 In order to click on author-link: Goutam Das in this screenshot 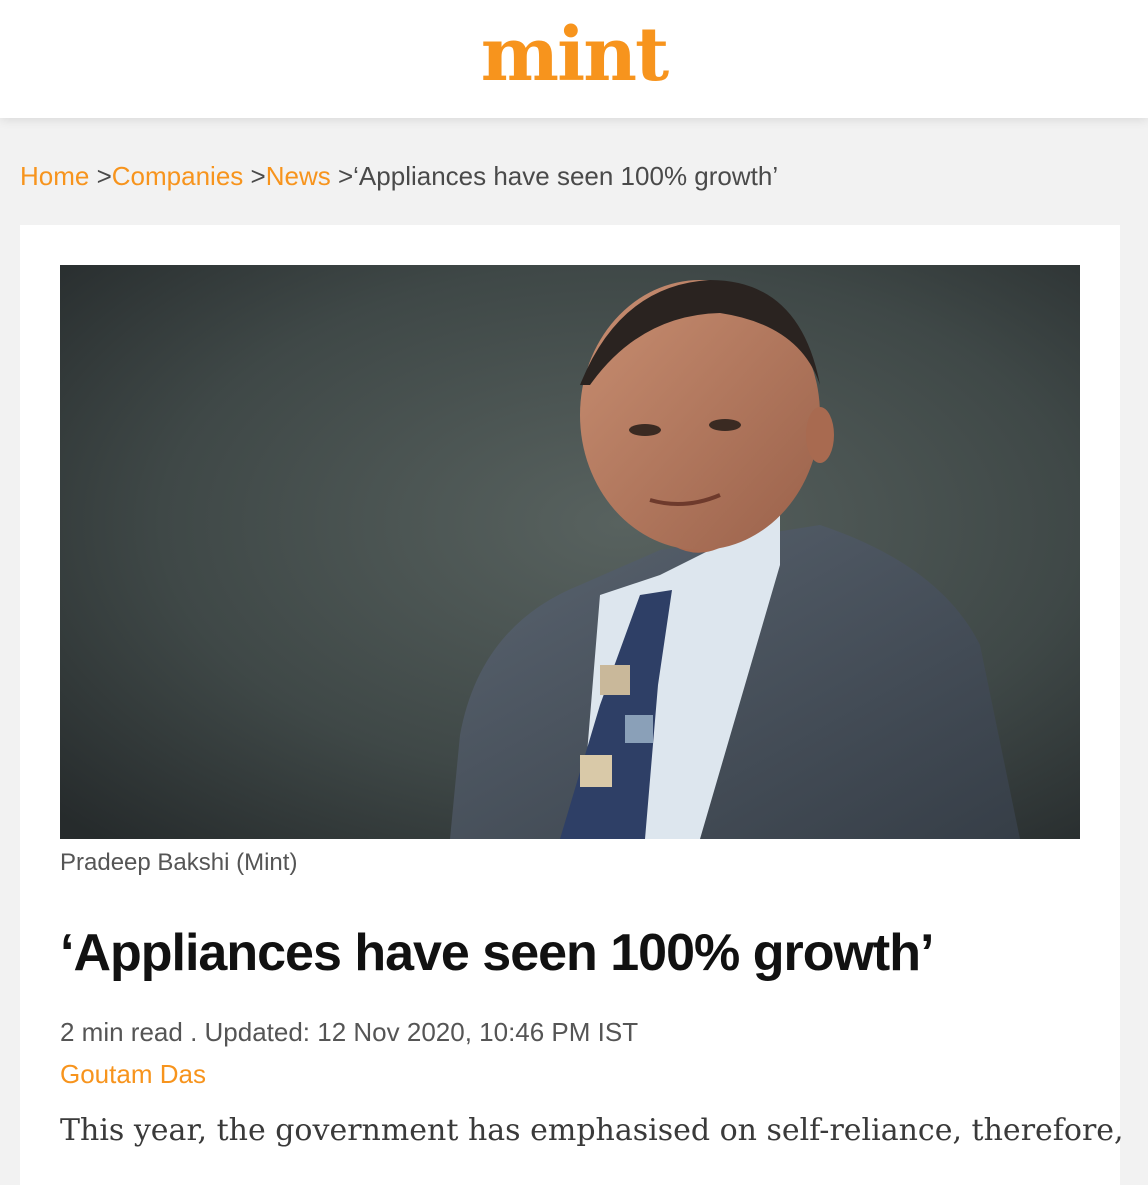, I will do `click(133, 1074)`.